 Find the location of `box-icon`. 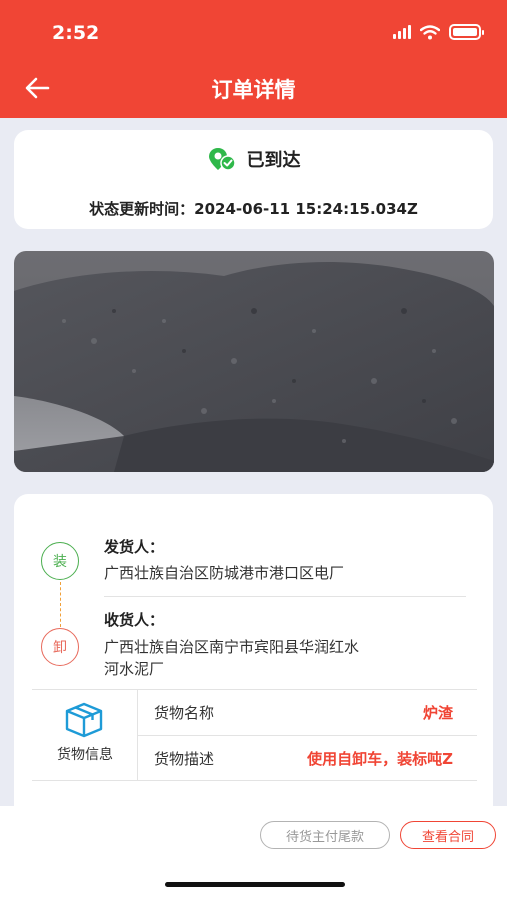

box-icon is located at coordinates (84, 720).